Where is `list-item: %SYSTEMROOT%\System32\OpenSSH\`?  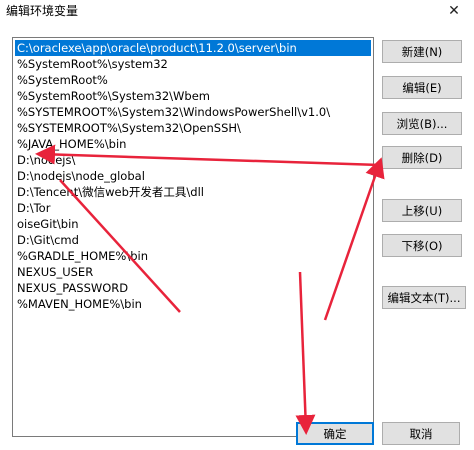
list-item: %SYSTEMROOT%\System32\OpenSSH\ is located at coordinates (130, 128).